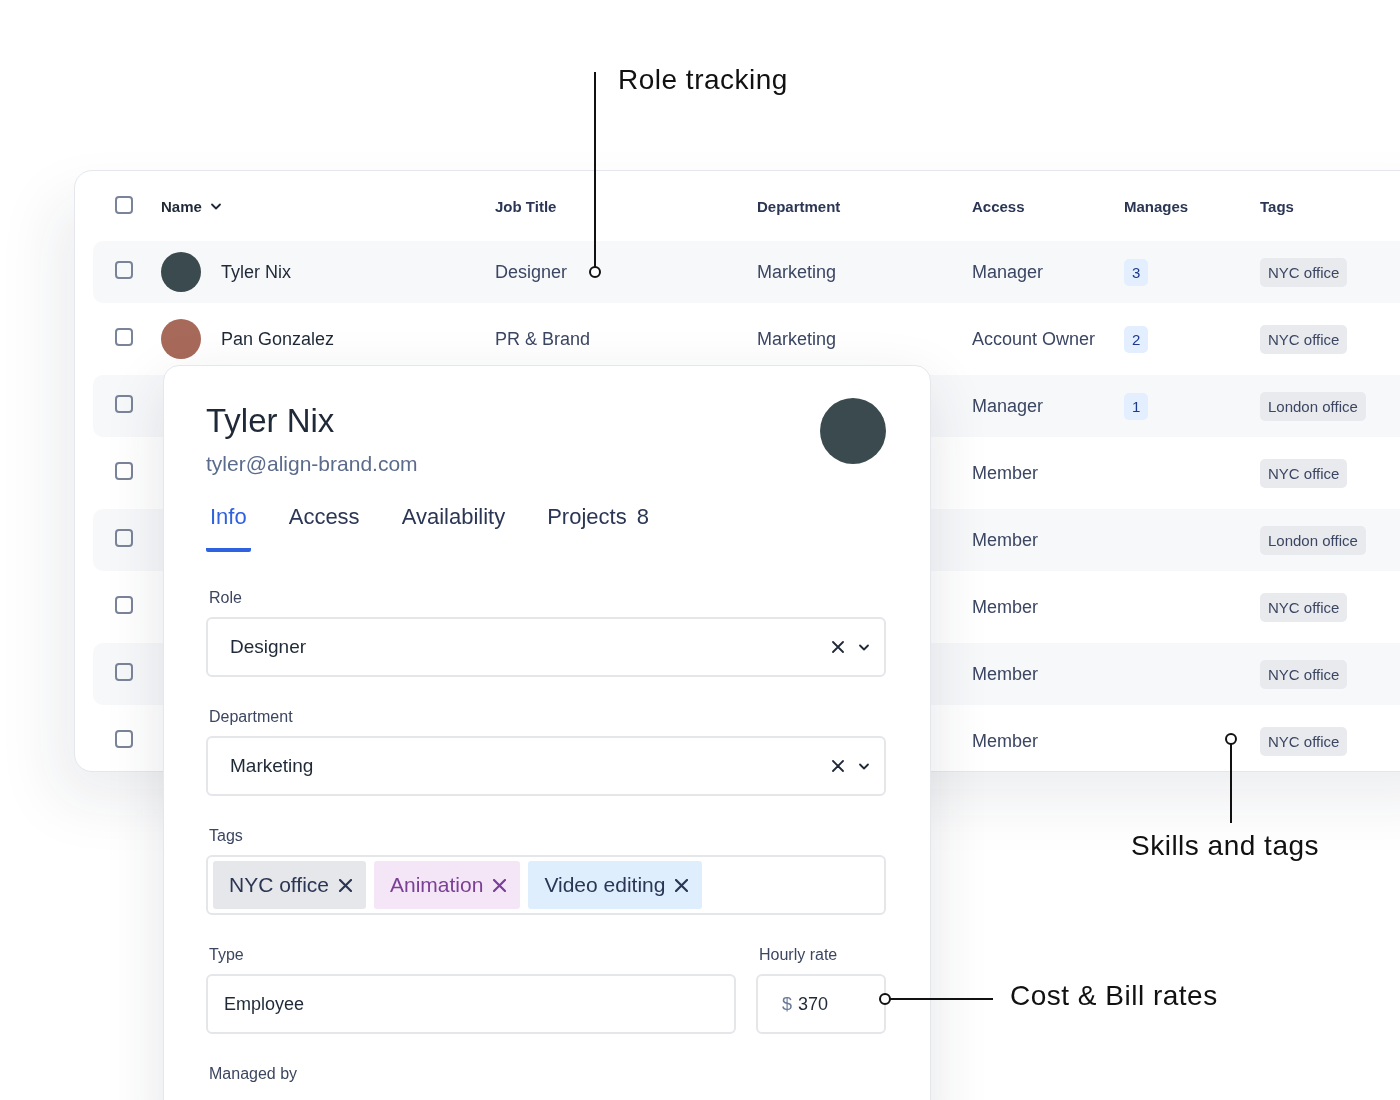 The height and width of the screenshot is (1100, 1400). What do you see at coordinates (227, 954) in the screenshot?
I see `field-label: Type` at bounding box center [227, 954].